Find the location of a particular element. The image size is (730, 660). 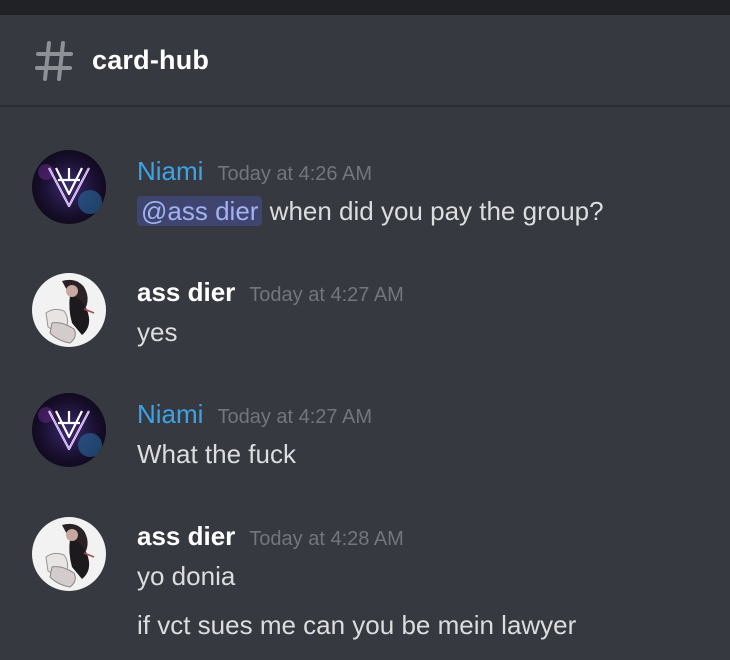

message-timestamp: Today at 4:28 AM is located at coordinates (326, 539).